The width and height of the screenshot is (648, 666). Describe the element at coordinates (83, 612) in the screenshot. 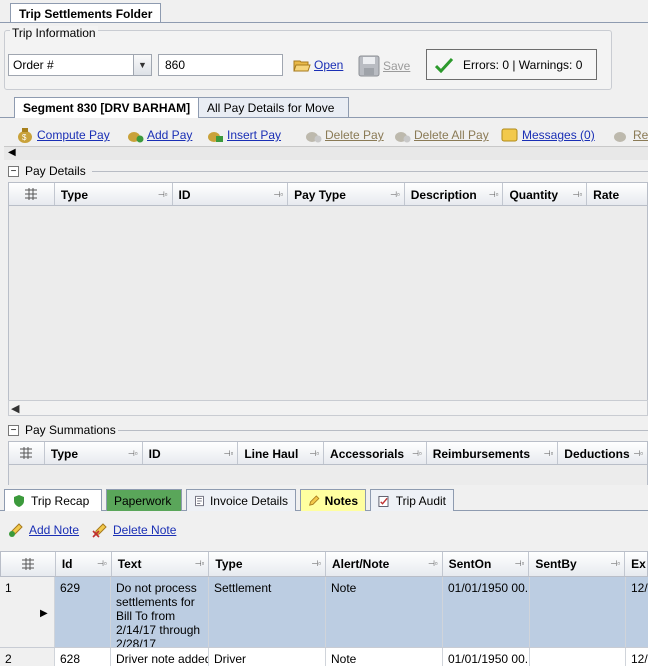

I see `cell-id: 629` at that location.